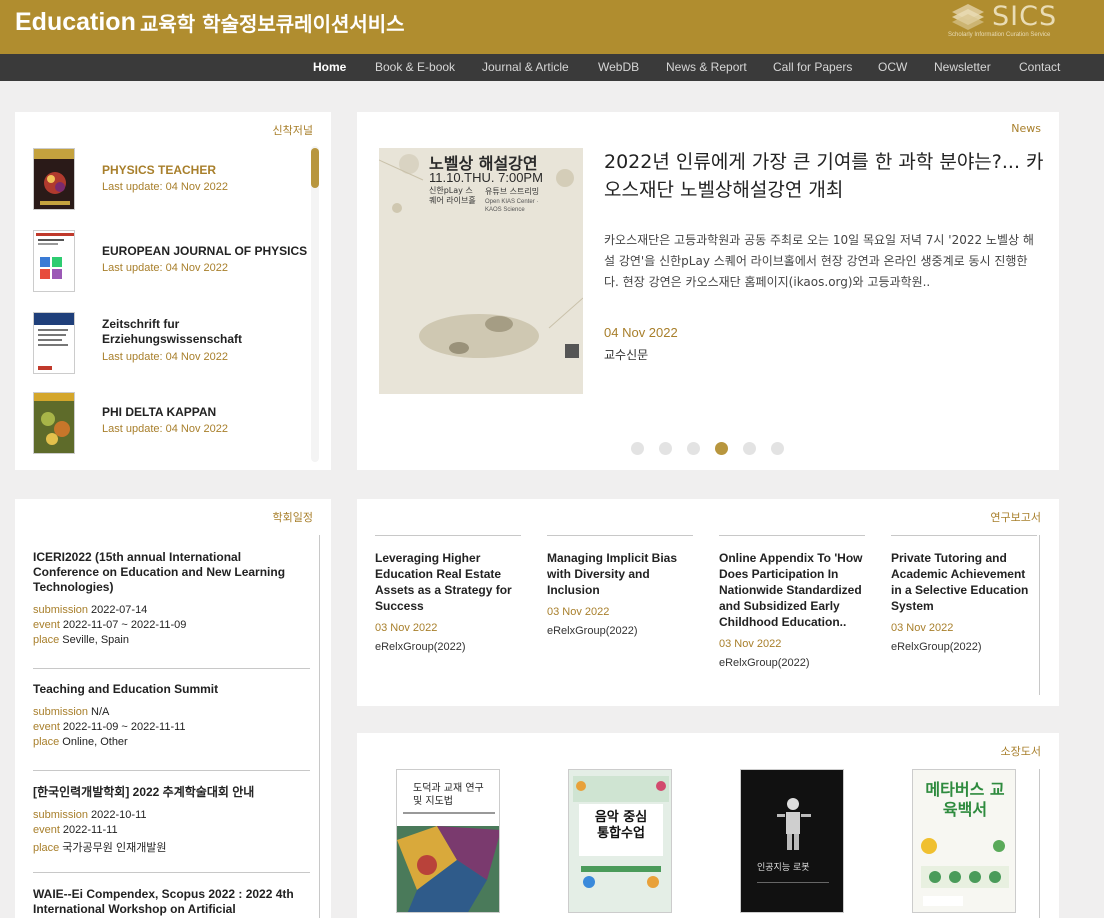 Image resolution: width=1104 pixels, height=918 pixels. What do you see at coordinates (792, 841) in the screenshot?
I see `book-cover: 인공지능 로봇` at bounding box center [792, 841].